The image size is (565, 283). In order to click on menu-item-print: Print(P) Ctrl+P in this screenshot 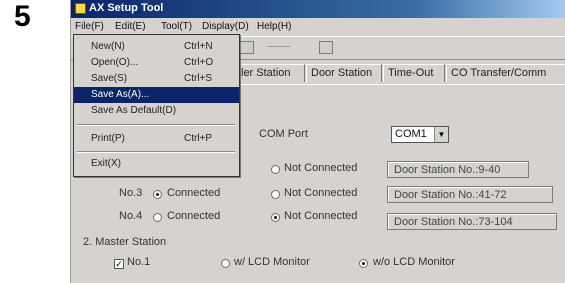, I will do `click(156, 139)`.